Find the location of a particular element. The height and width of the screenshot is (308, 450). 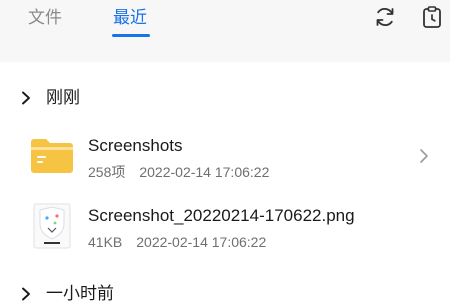

section-one-hour-ago: 一小时前 is located at coordinates (225, 294).